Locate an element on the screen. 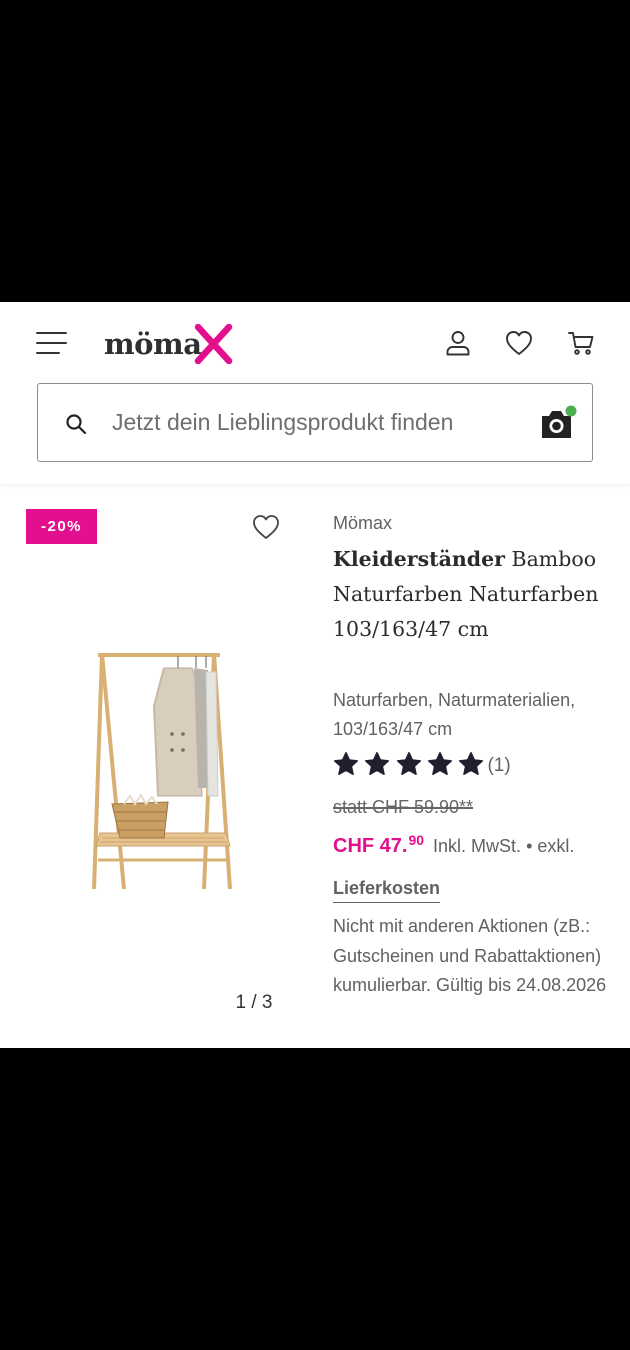 Image resolution: width=630 pixels, height=1350 pixels. shipping-costs-link: Lieferkosten is located at coordinates (387, 890).